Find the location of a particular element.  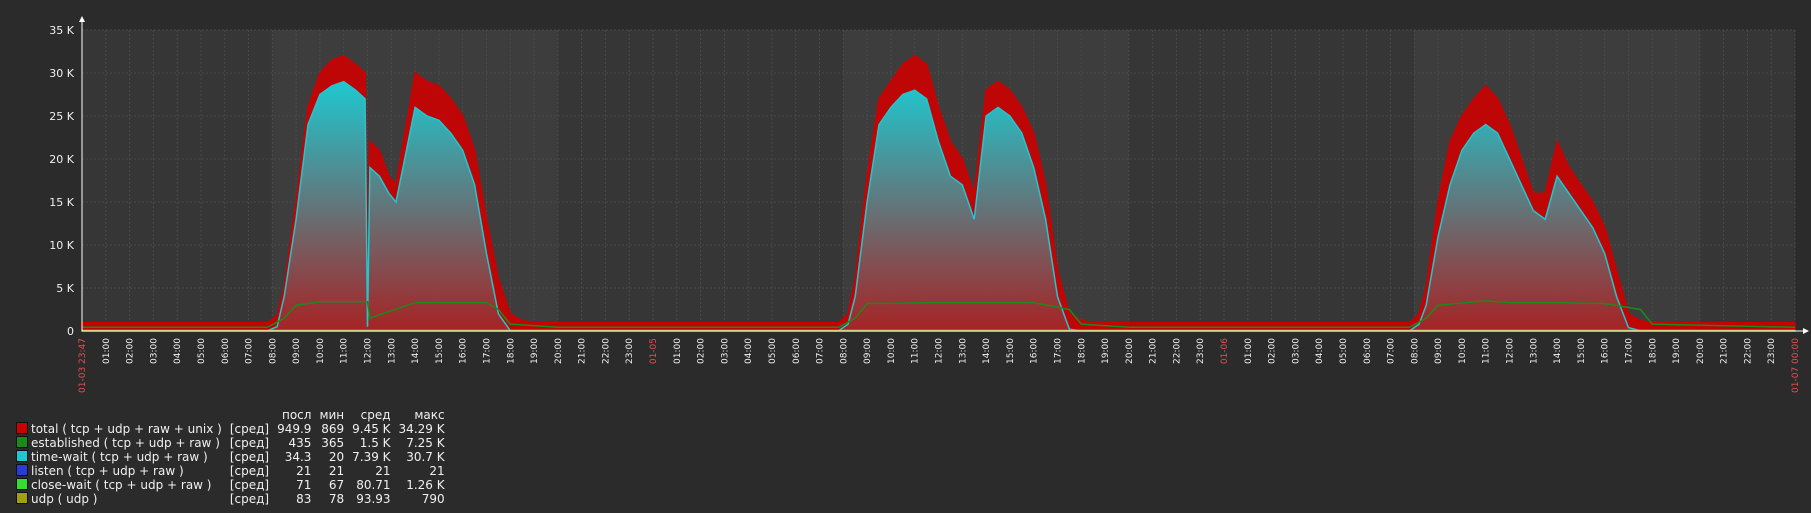

x-tick-label: 01-07 00:00 is located at coordinates (1796, 365).